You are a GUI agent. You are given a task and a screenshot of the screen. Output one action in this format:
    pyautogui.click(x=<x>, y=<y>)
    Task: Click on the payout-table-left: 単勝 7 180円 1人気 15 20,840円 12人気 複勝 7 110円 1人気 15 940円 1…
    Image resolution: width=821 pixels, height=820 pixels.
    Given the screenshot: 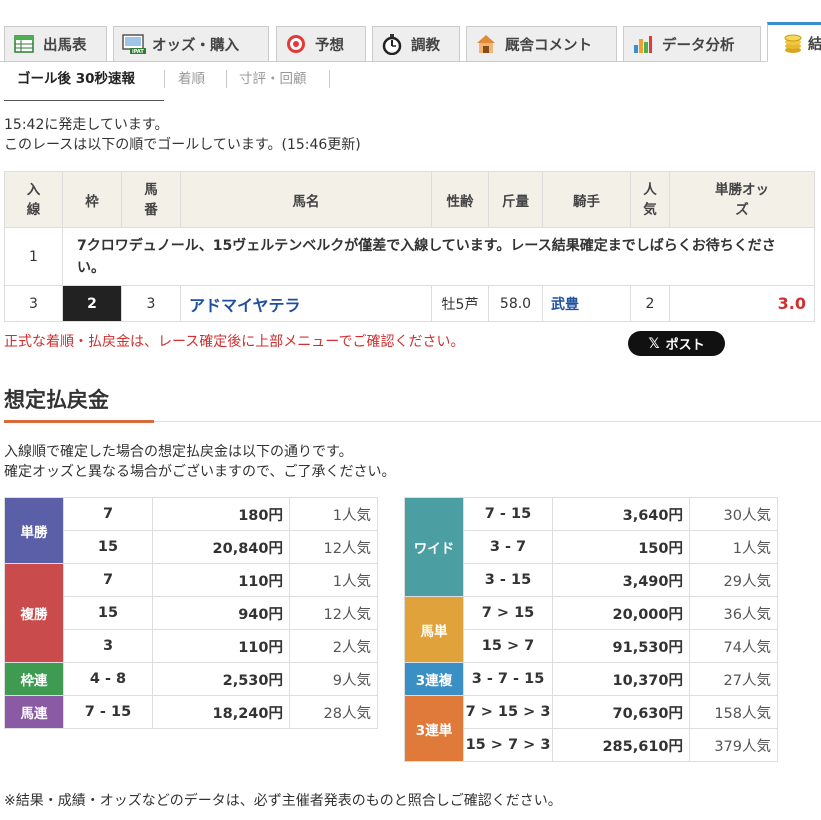 What is the action you would take?
    pyautogui.click(x=191, y=613)
    